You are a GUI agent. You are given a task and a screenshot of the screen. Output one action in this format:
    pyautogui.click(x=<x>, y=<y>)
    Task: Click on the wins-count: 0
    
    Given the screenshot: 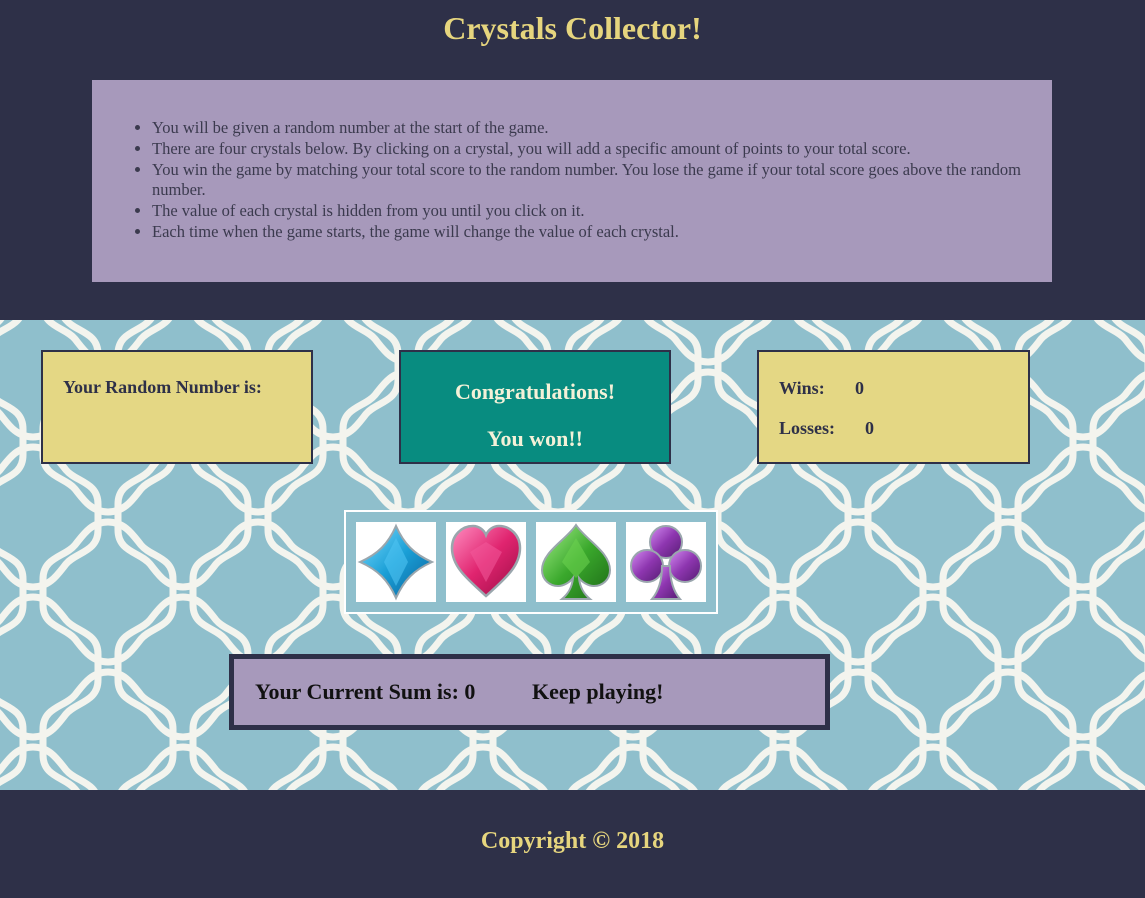 What is the action you would take?
    pyautogui.click(x=859, y=388)
    